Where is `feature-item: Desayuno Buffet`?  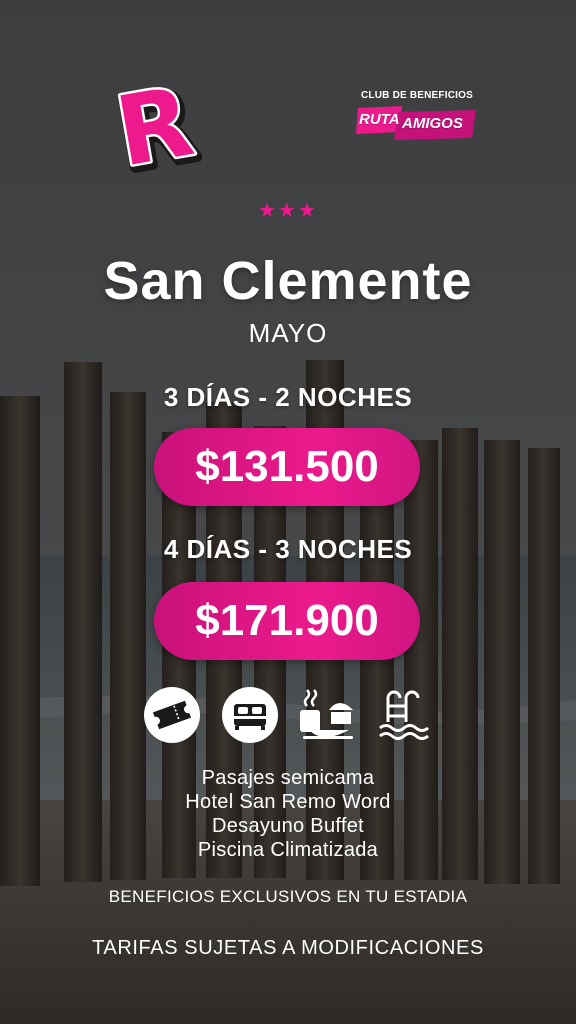 feature-item: Desayuno Buffet is located at coordinates (287, 826).